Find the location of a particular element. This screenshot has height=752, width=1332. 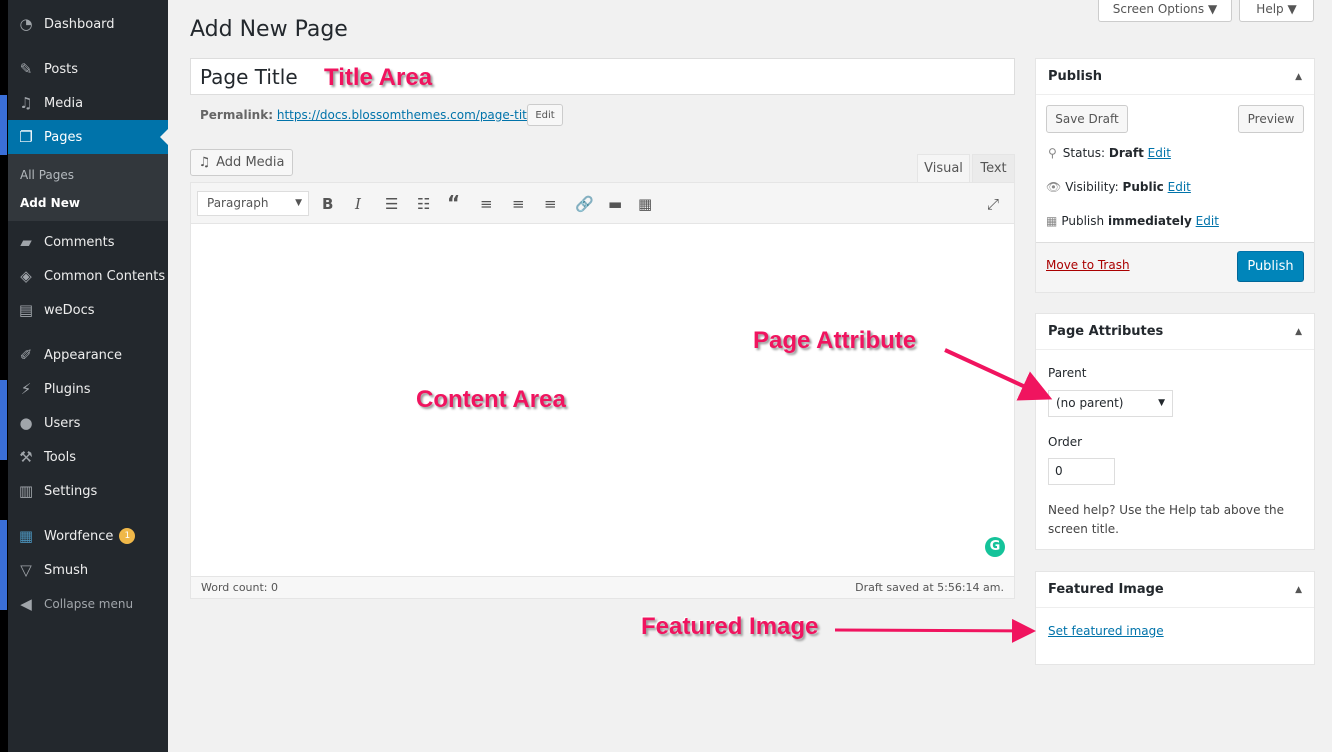

arrow-to-parent is located at coordinates (998, 374).